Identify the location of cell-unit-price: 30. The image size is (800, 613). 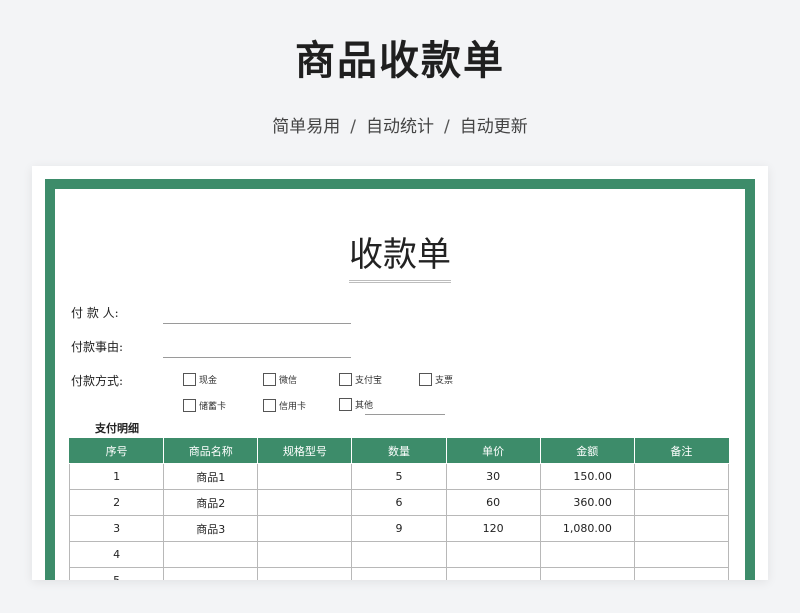
(493, 476).